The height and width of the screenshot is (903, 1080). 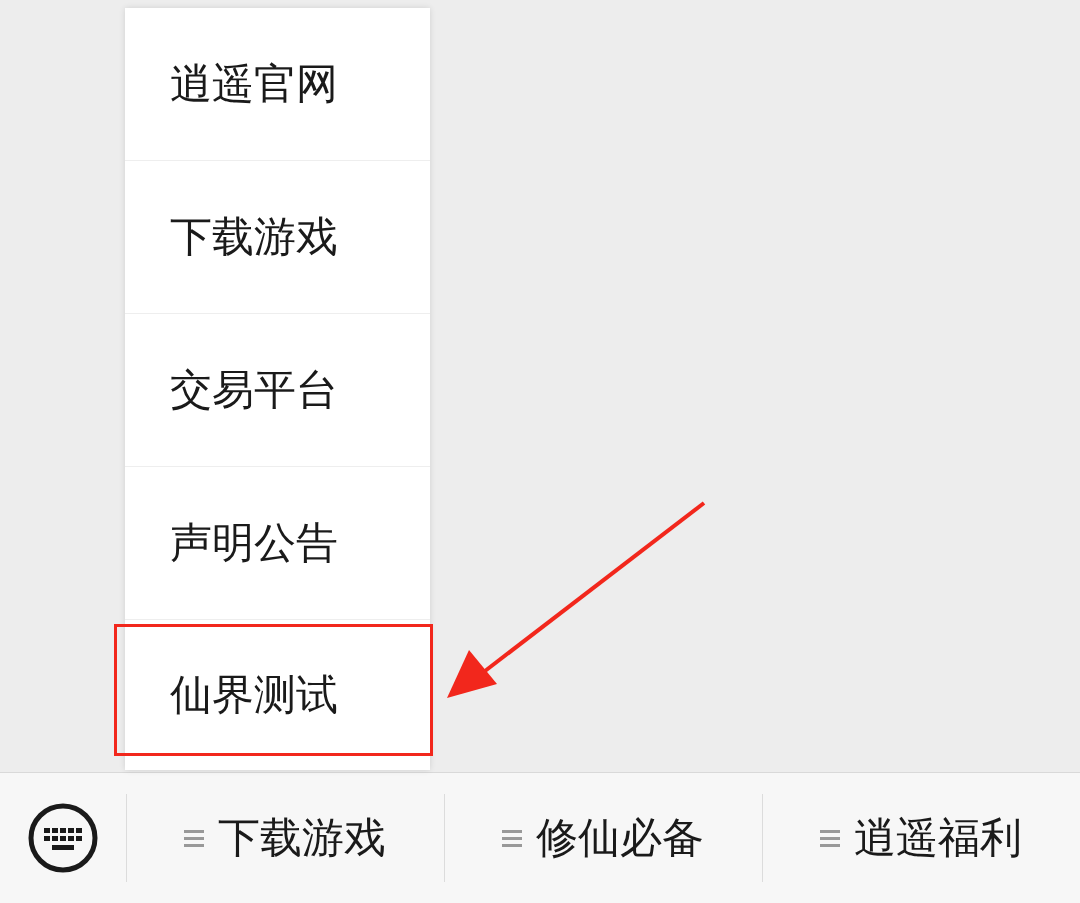 I want to click on menu-tab: 修仙必备, so click(x=602, y=838).